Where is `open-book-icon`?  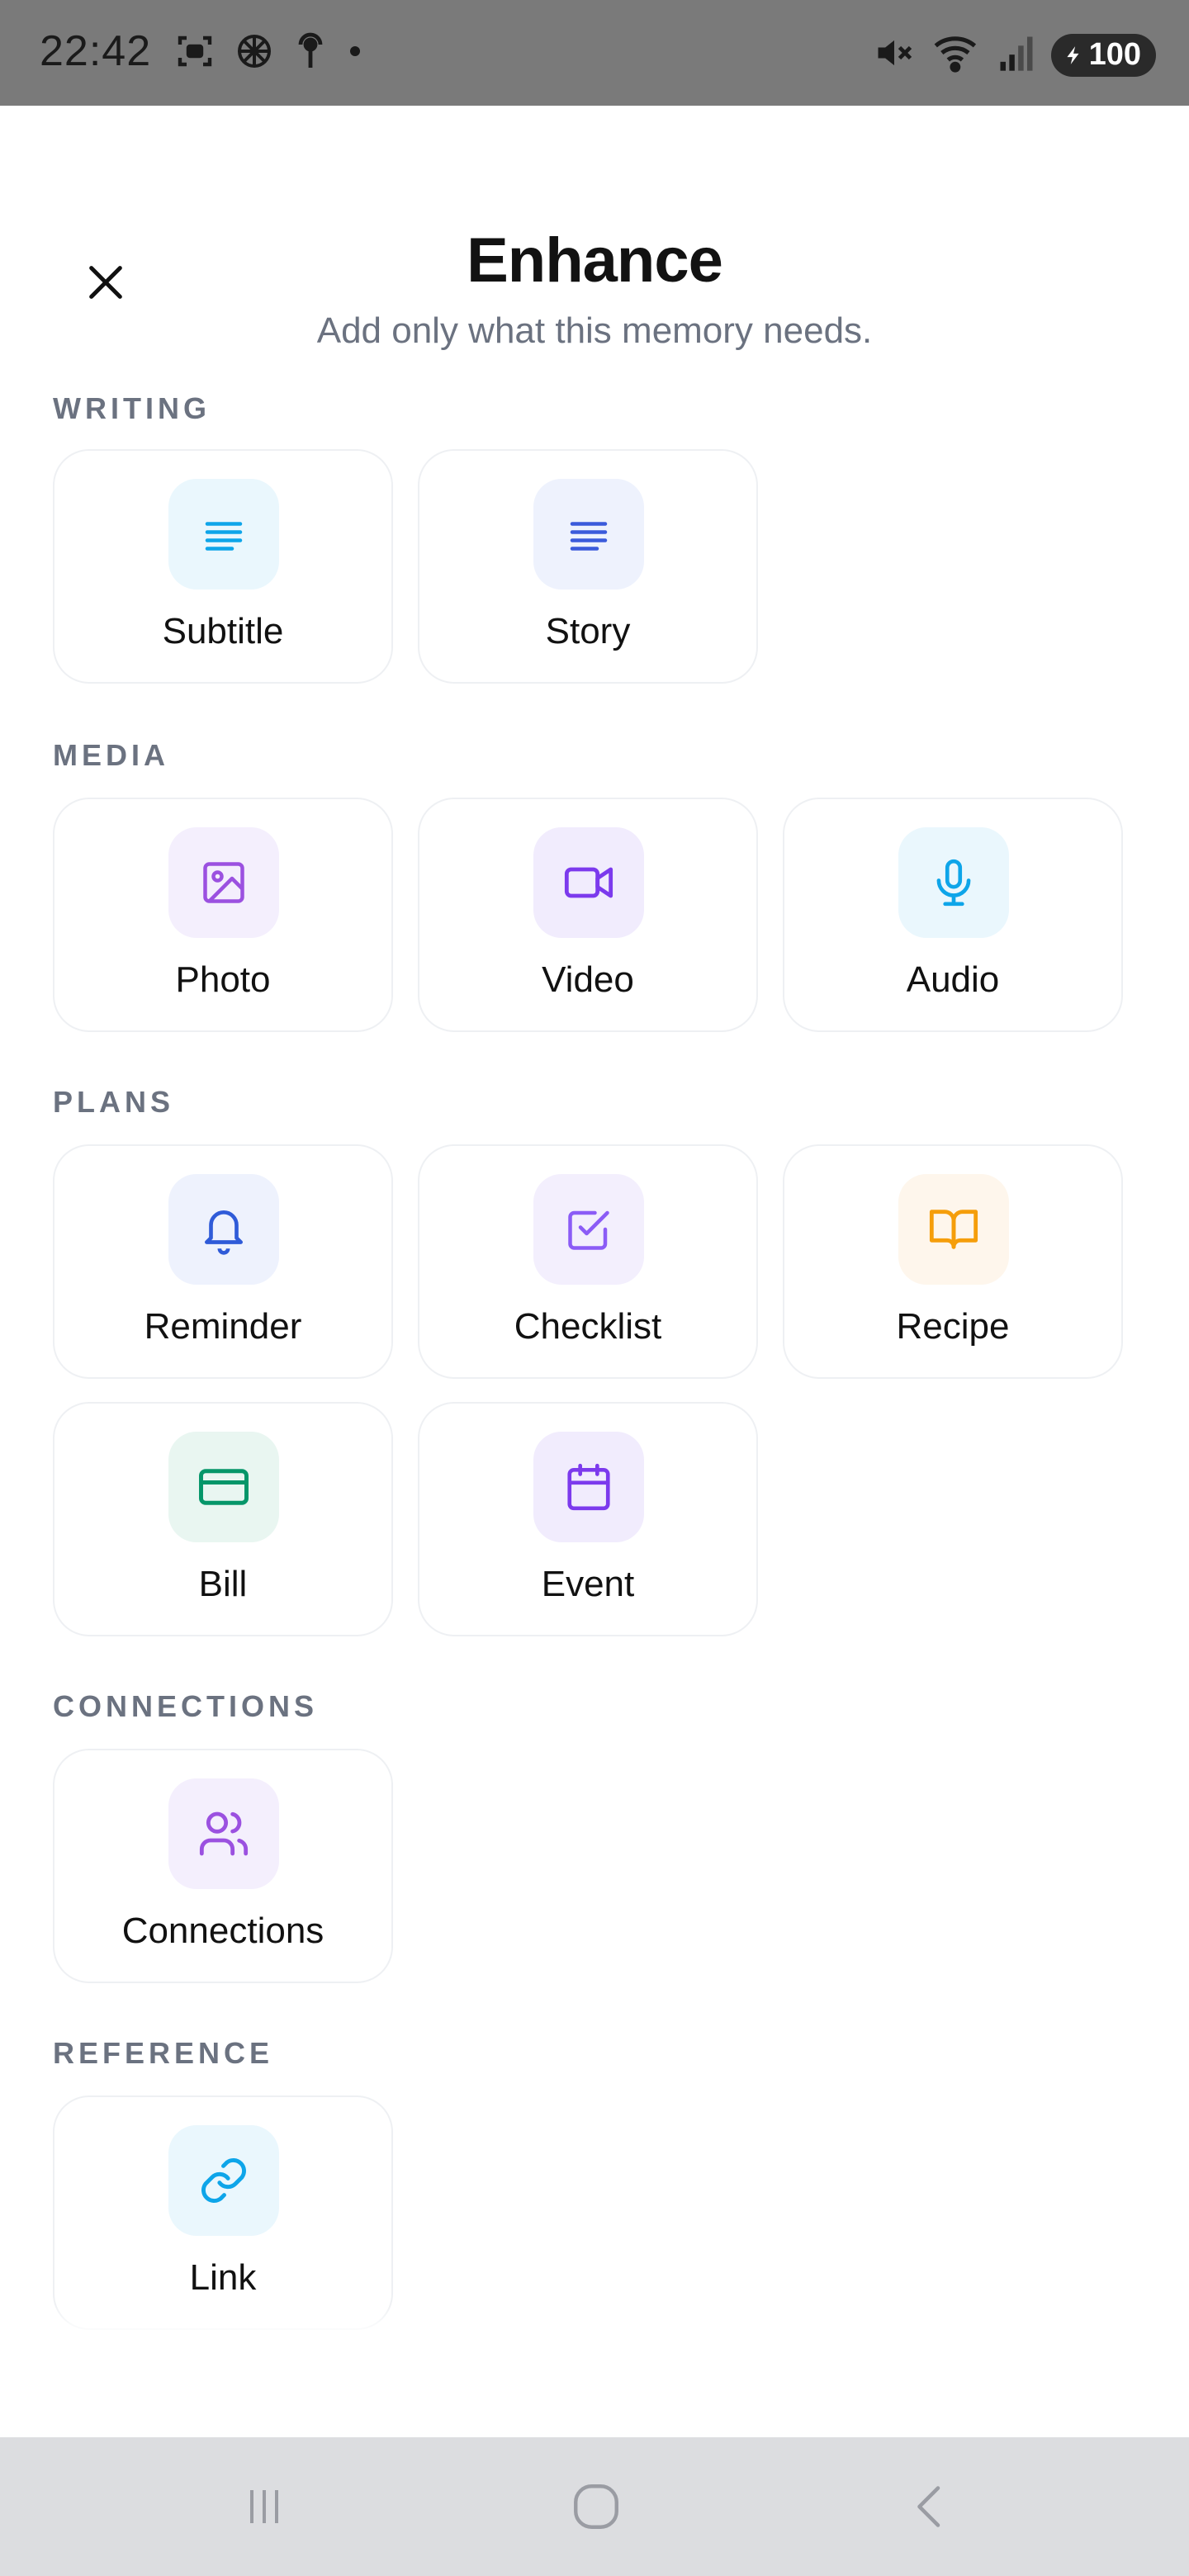
open-book-icon is located at coordinates (953, 1229).